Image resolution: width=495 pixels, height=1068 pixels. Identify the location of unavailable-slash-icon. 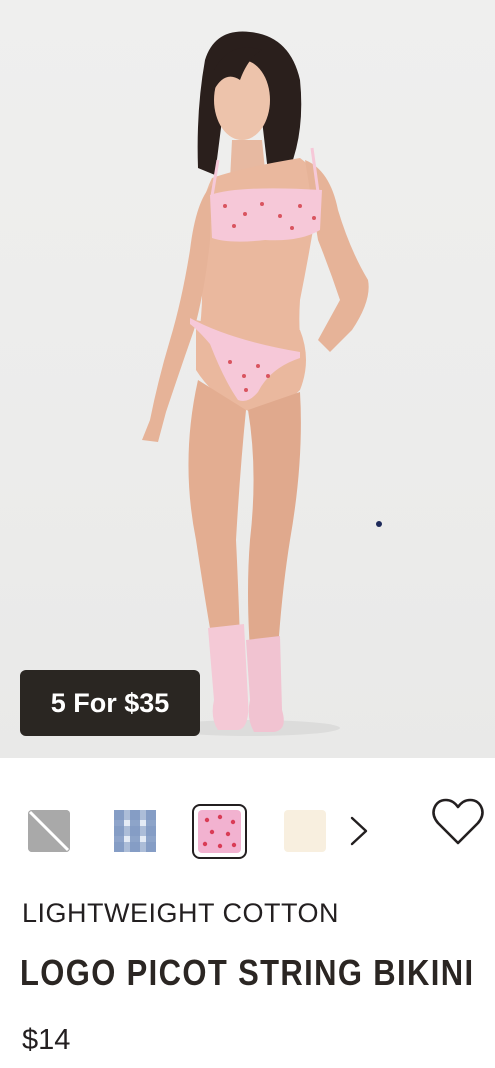
(49, 831).